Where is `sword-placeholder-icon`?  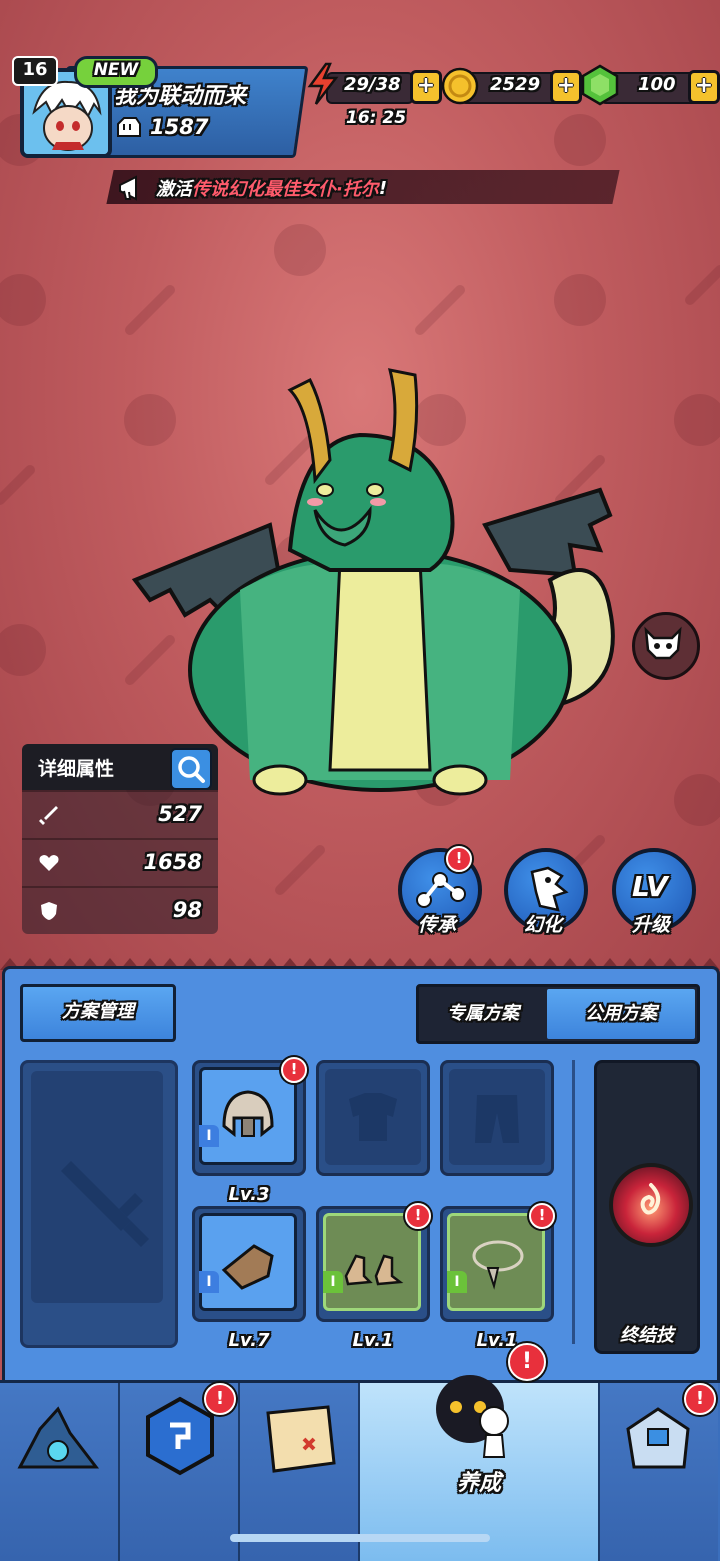 sword-placeholder-icon is located at coordinates (105, 1204).